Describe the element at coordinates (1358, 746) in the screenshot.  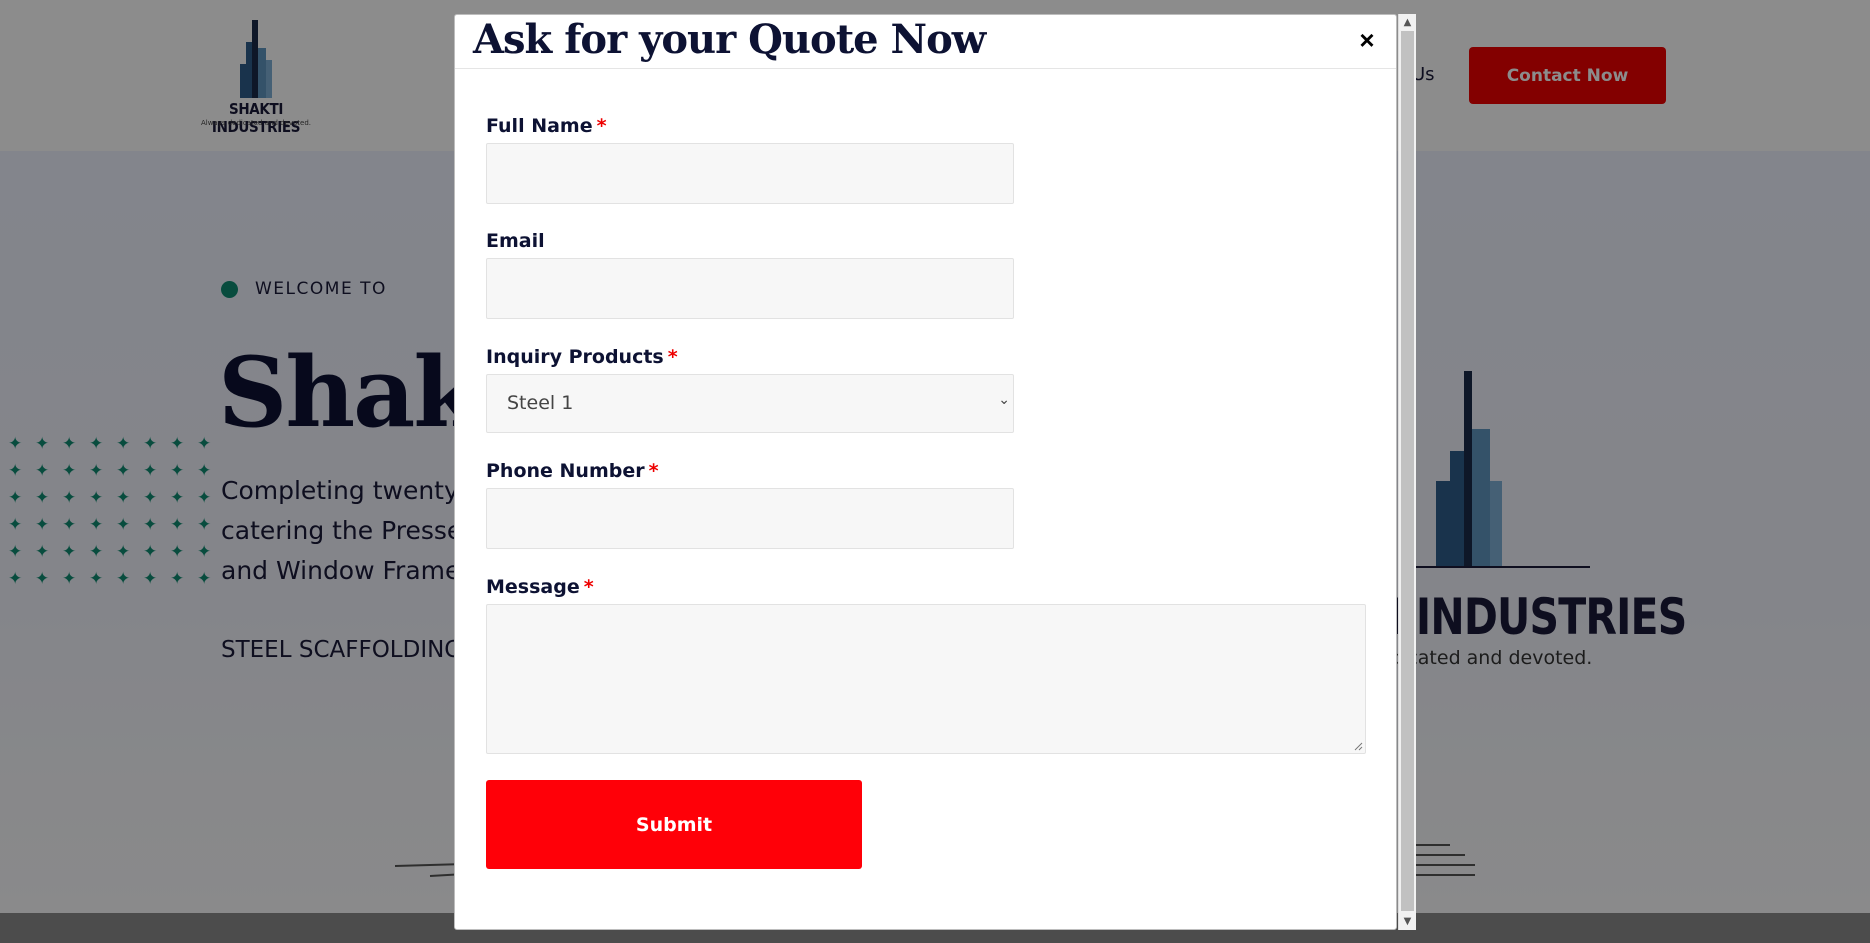
I see `resize-grip-icon` at that location.